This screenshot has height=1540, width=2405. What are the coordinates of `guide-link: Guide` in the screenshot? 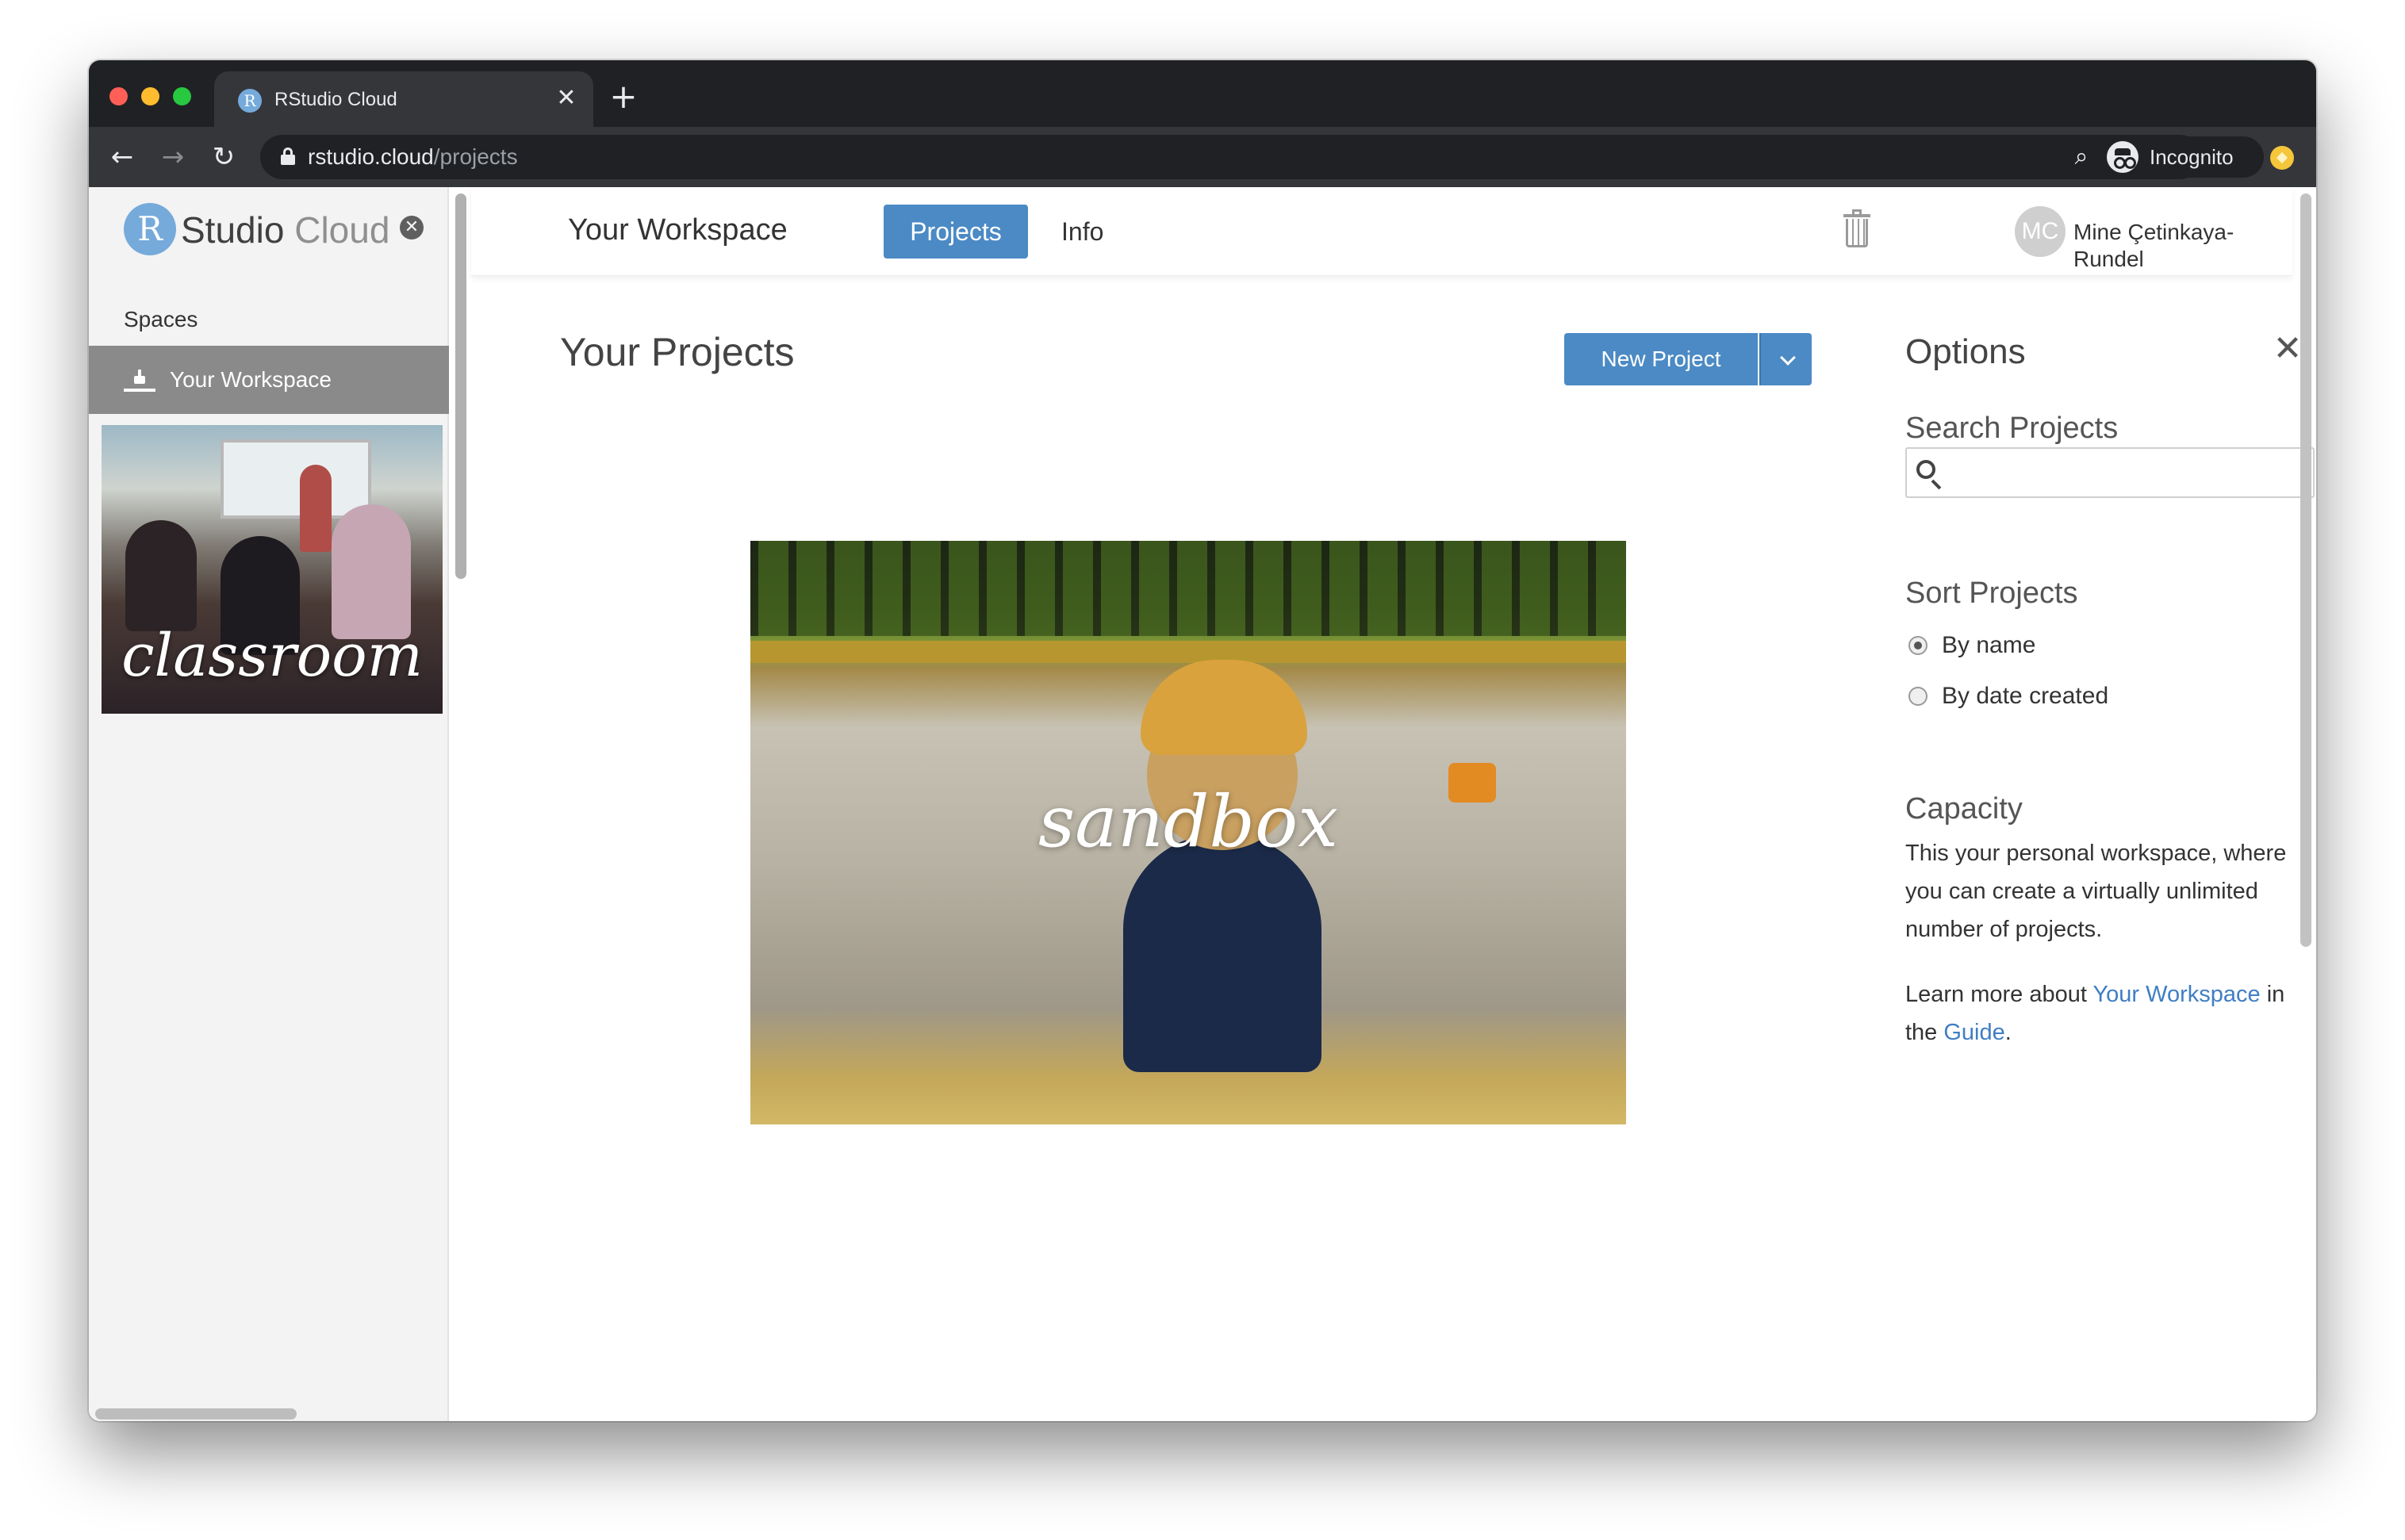 It's located at (1973, 1032).